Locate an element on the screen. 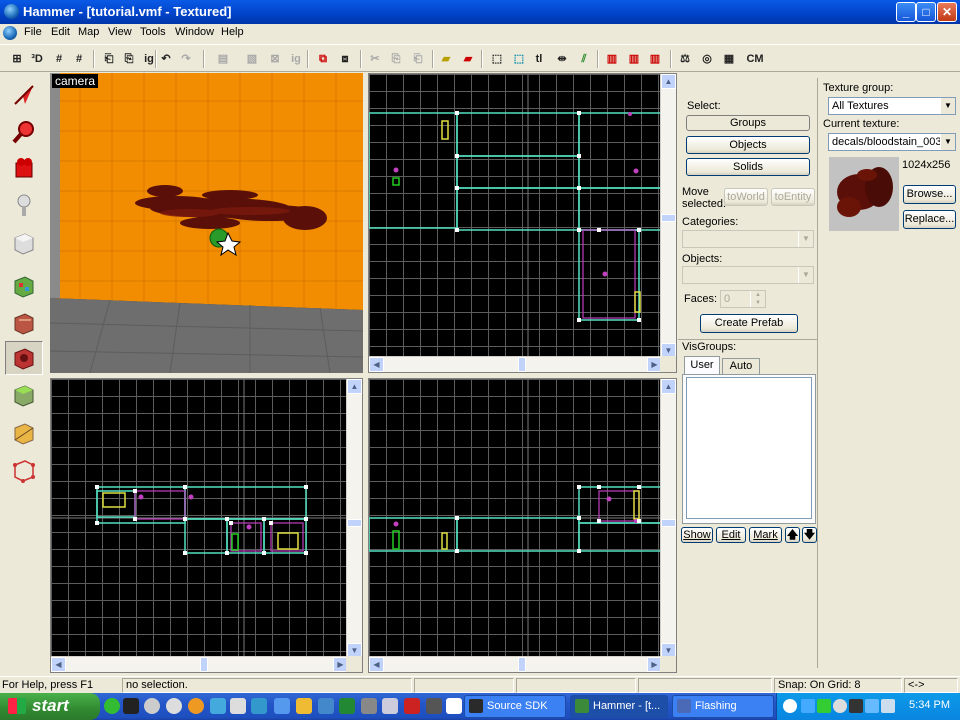 Image resolution: width=960 pixels, height=720 pixels. apply-current-texture-tool-button is located at coordinates (24, 323).